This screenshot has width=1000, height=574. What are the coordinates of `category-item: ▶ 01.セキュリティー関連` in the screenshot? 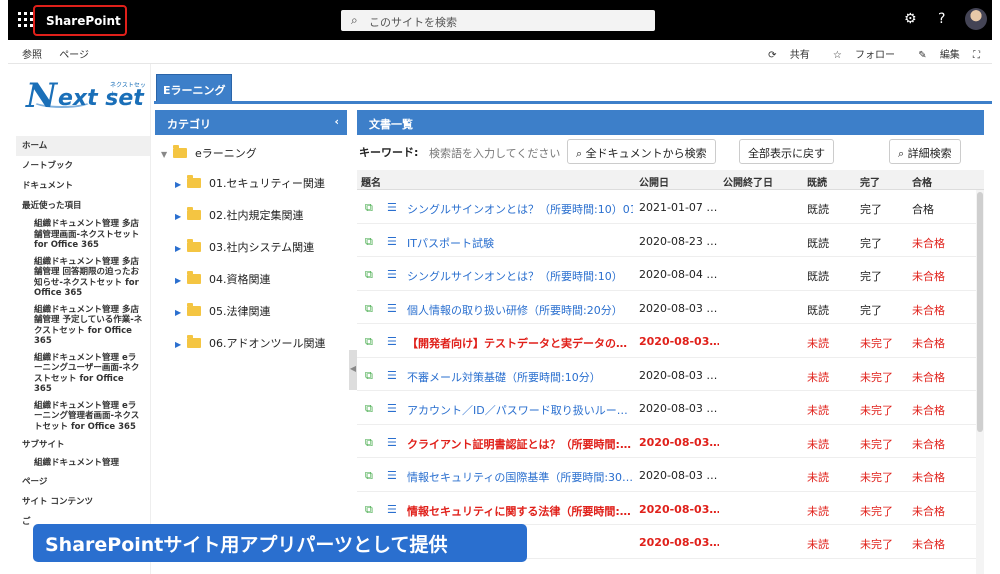 It's located at (251, 181).